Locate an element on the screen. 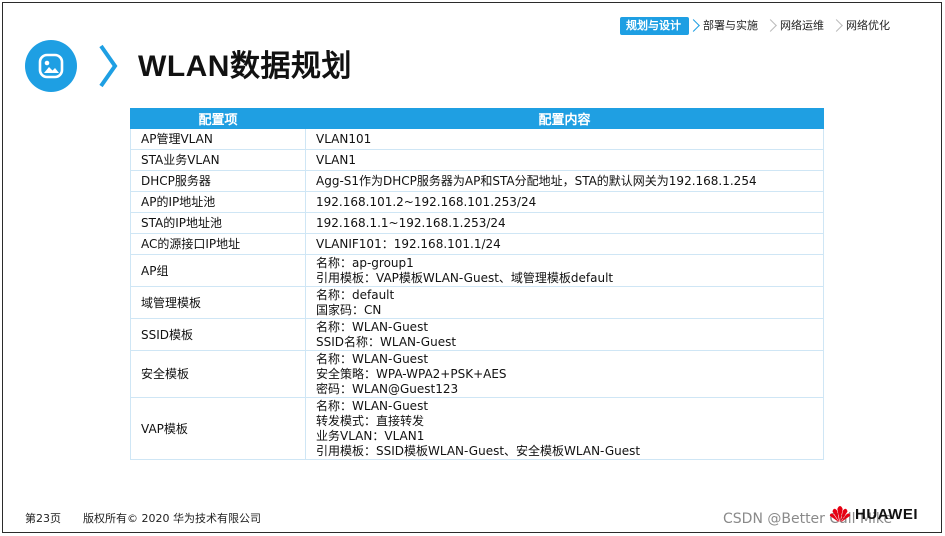 This screenshot has width=945, height=536. config-content-line: 密码：WLAN@Guest123 is located at coordinates (387, 389).